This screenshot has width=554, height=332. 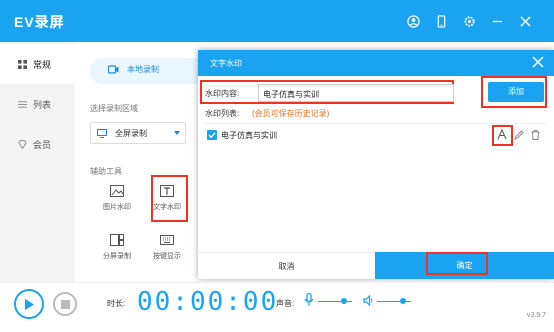 What do you see at coordinates (42, 64) in the screenshot?
I see `sidebar-item-label: 常规` at bounding box center [42, 64].